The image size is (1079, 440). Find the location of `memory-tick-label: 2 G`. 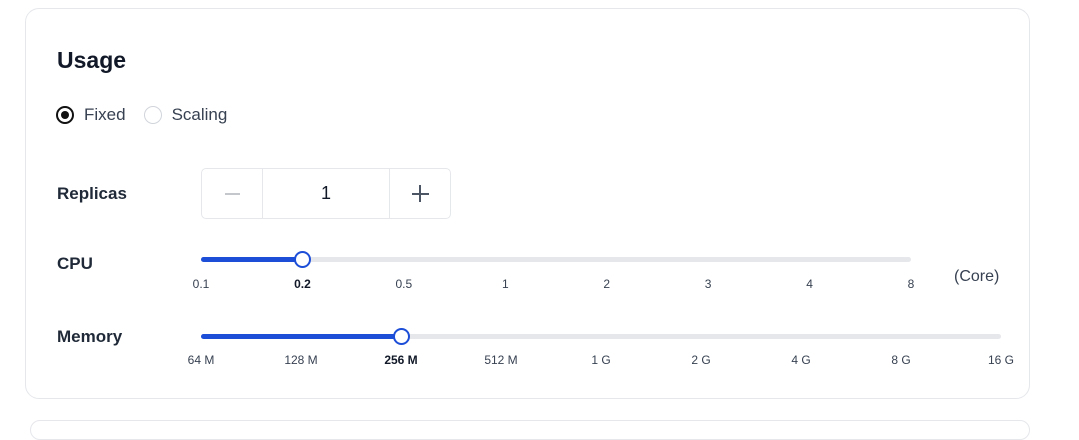

memory-tick-label: 2 G is located at coordinates (700, 360).